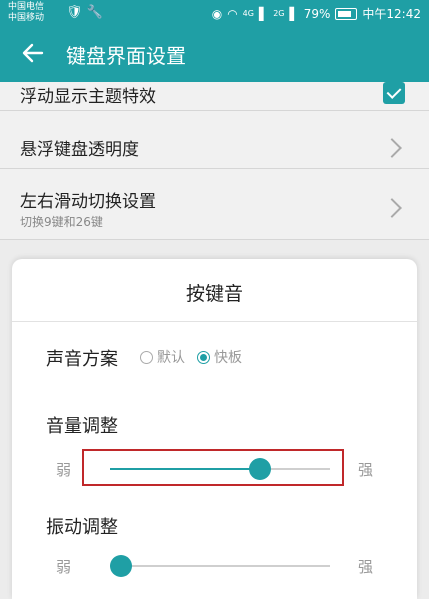  Describe the element at coordinates (391, 14) in the screenshot. I see `clock: 中午12:42` at that location.